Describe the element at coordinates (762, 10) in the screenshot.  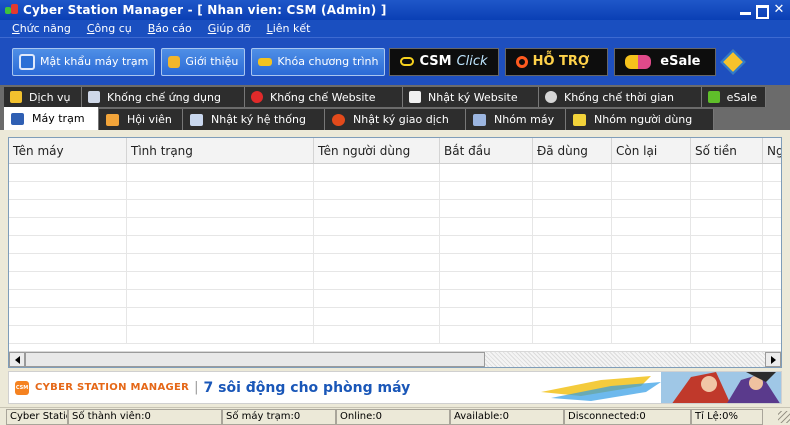
I see `maximize-icon` at that location.